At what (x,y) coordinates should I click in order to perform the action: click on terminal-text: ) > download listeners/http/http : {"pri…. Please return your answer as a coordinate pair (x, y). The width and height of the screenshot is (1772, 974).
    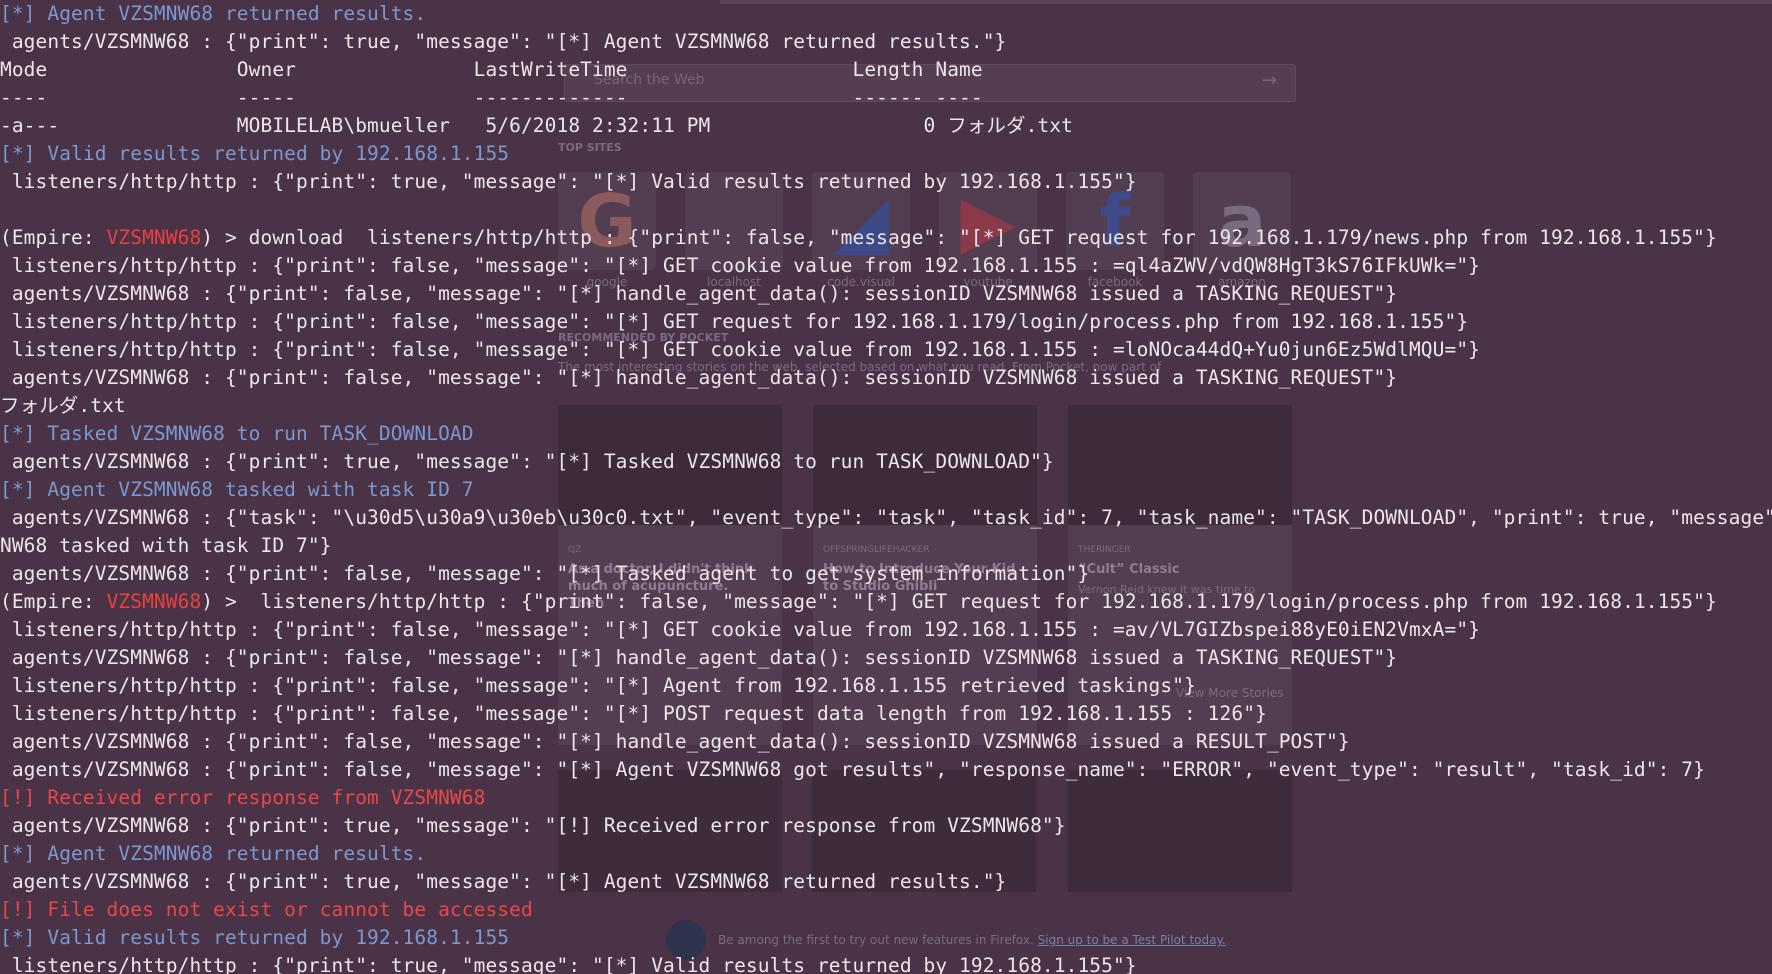
    Looking at the image, I should click on (959, 237).